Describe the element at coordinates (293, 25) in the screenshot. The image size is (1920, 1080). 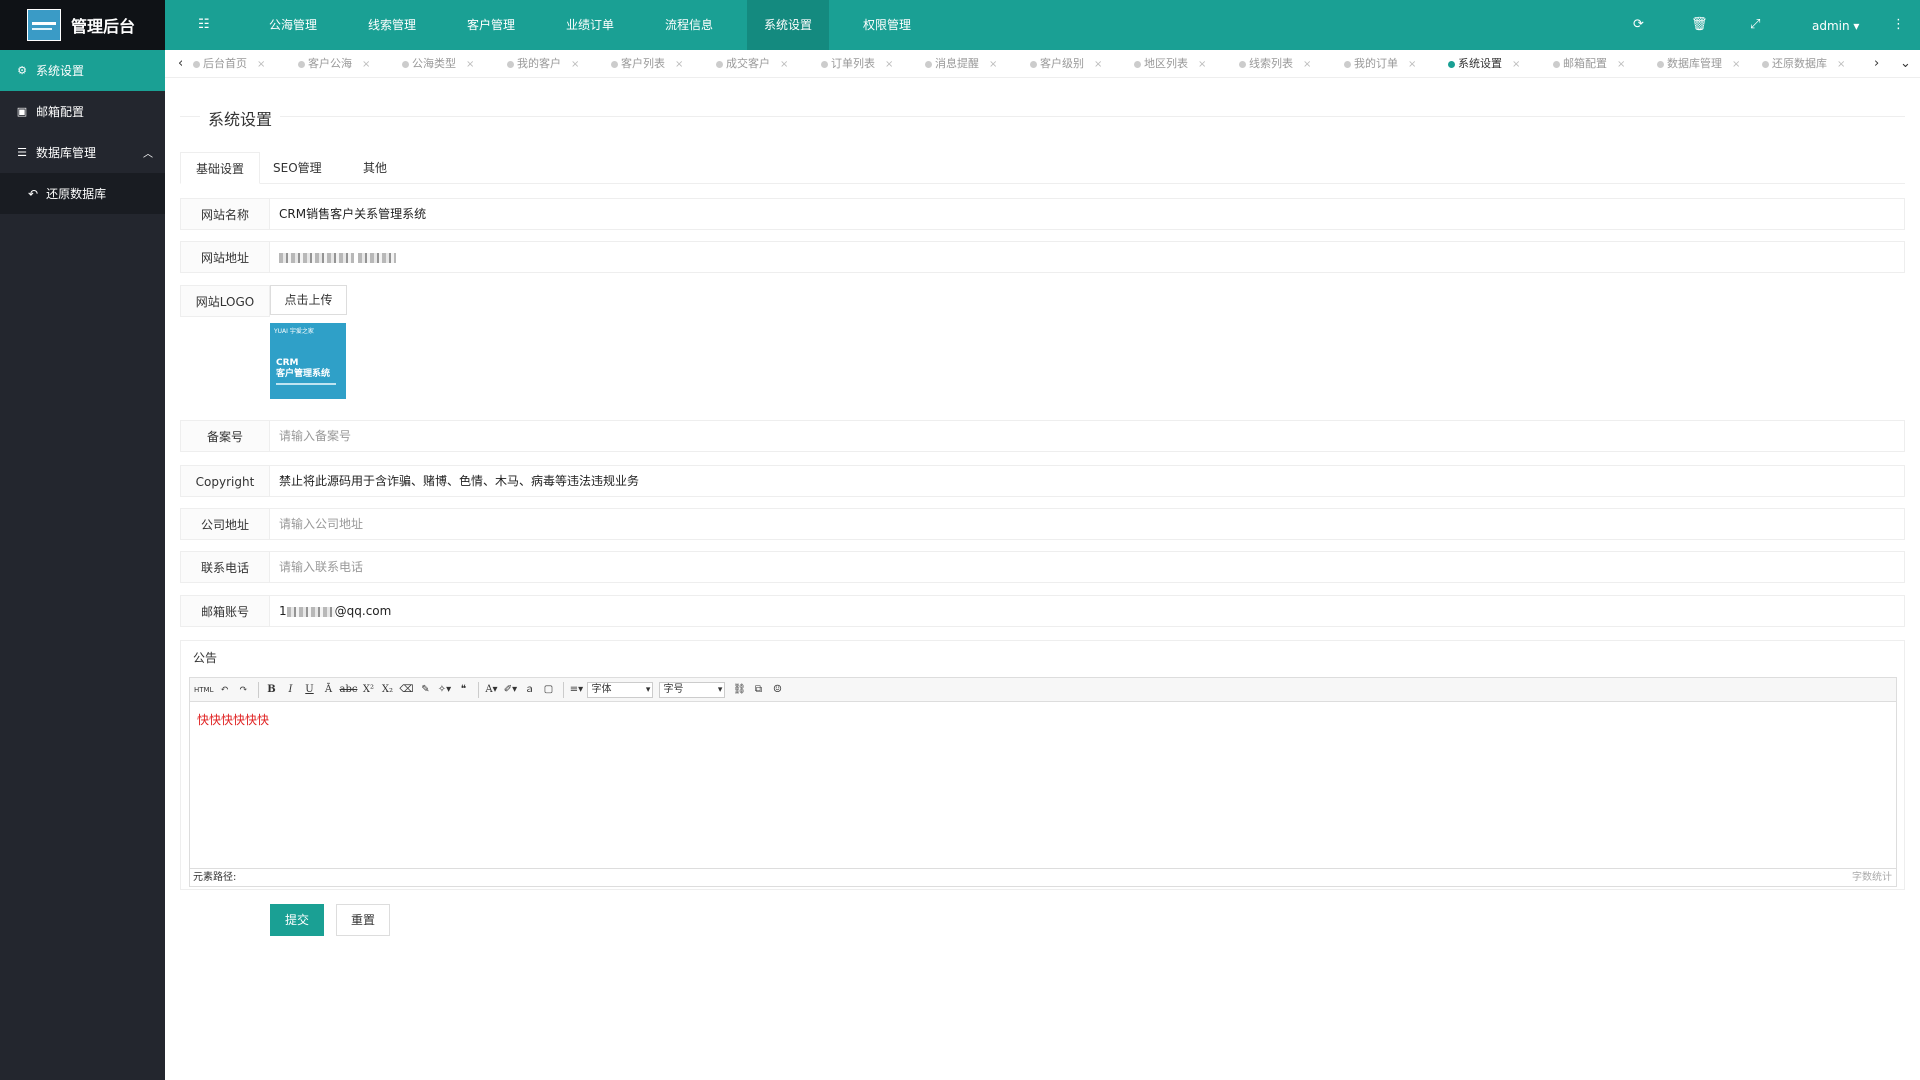
I see `nav-public-sea: 公海管理` at that location.